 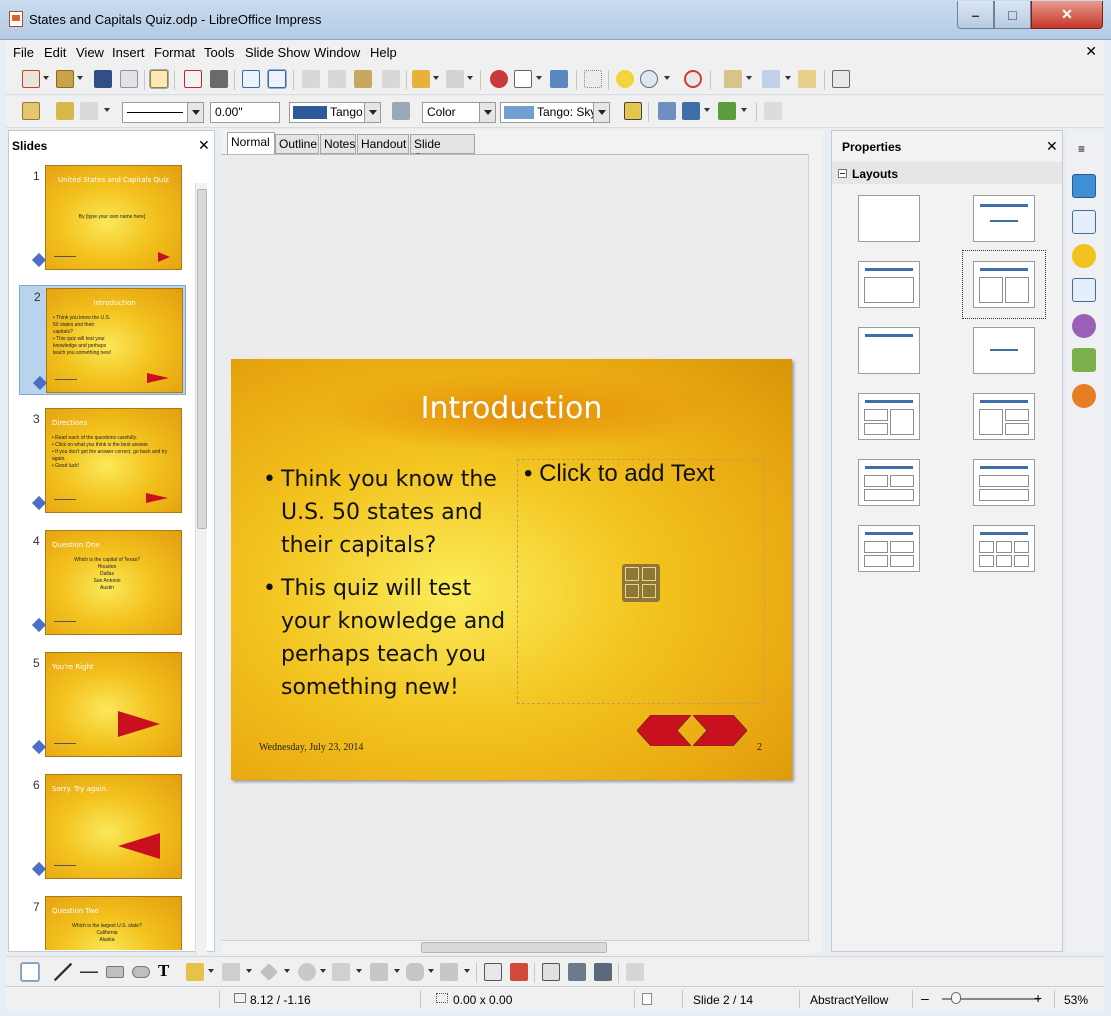 I want to click on redo-dropdown-icon, so click(x=470, y=78).